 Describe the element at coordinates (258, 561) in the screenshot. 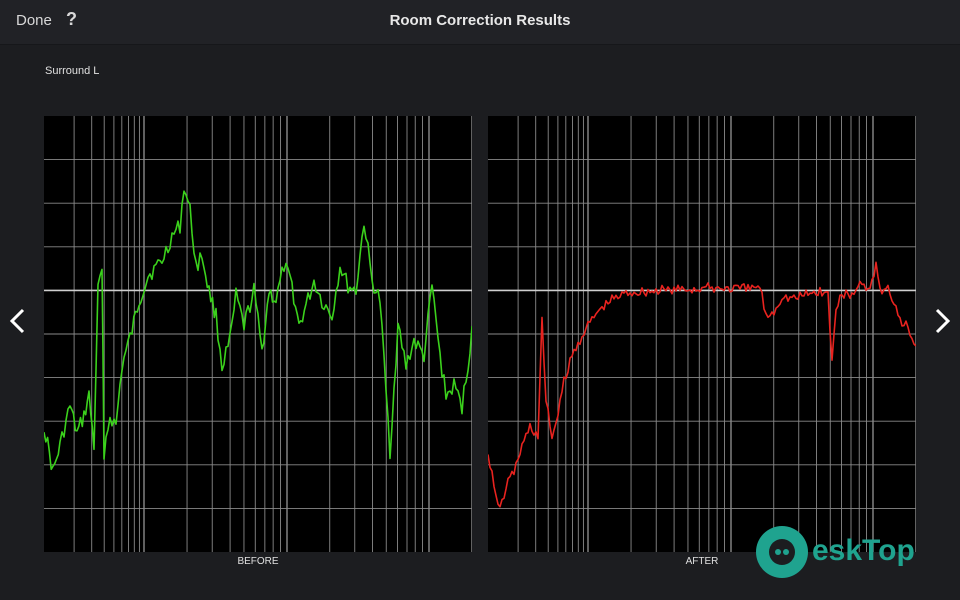

I see `before-caption: BEFORE` at that location.